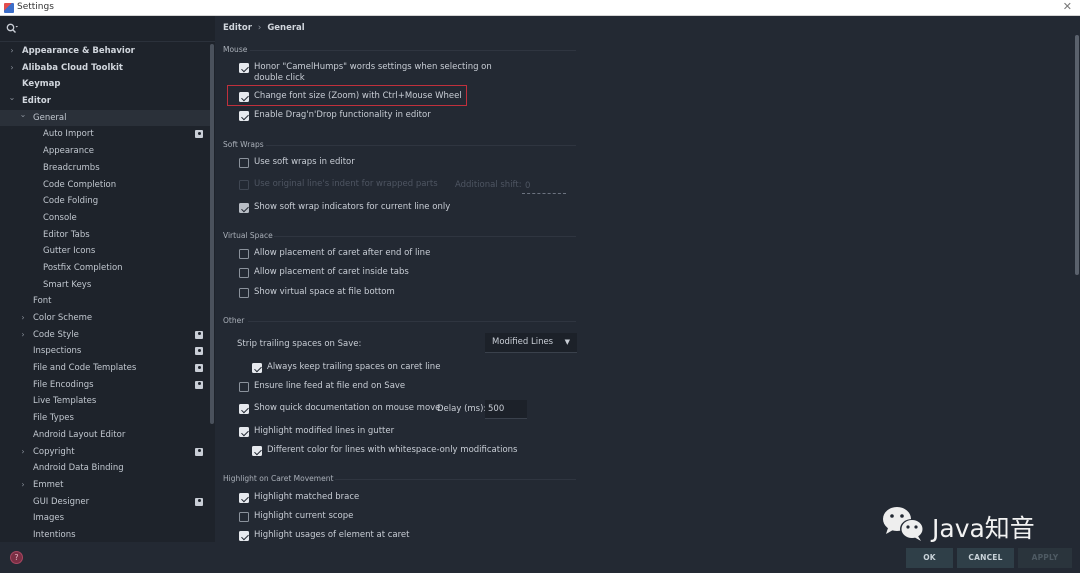 The width and height of the screenshot is (1080, 573). What do you see at coordinates (42, 301) in the screenshot?
I see `sidebar-item-label: Font` at bounding box center [42, 301].